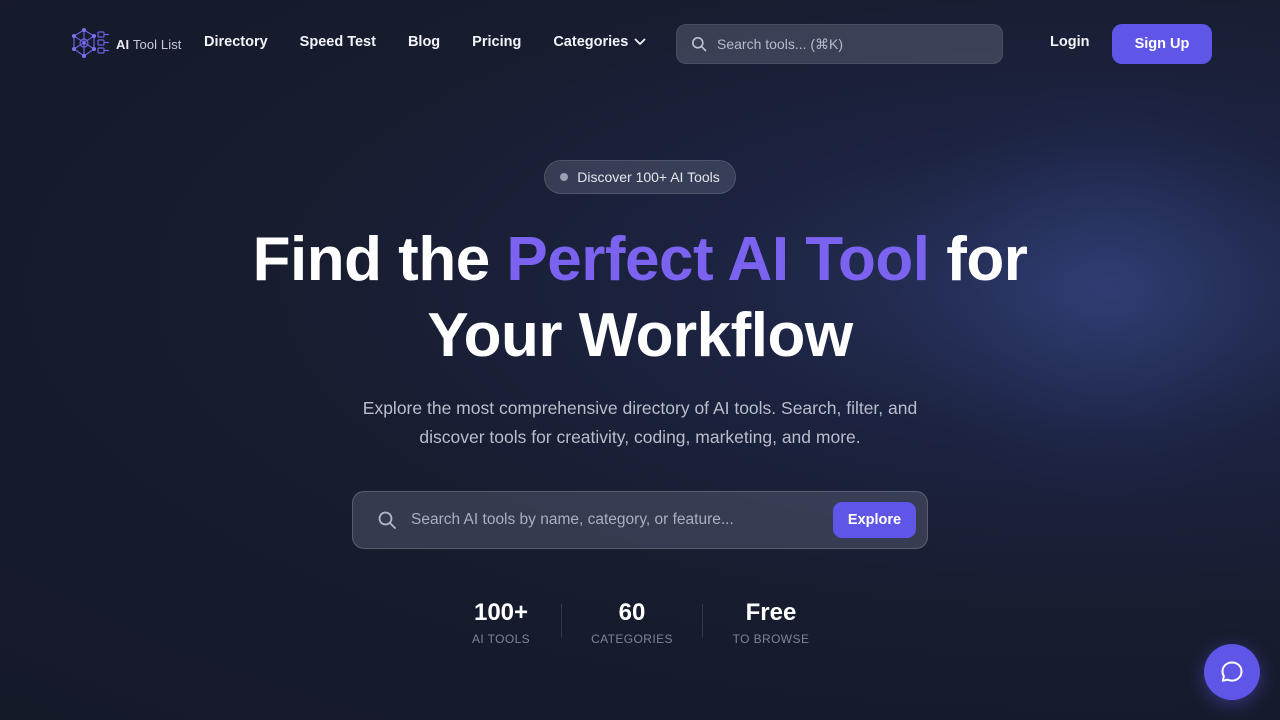  I want to click on hero-badge-text: Discover 100+ AI Tools, so click(648, 177).